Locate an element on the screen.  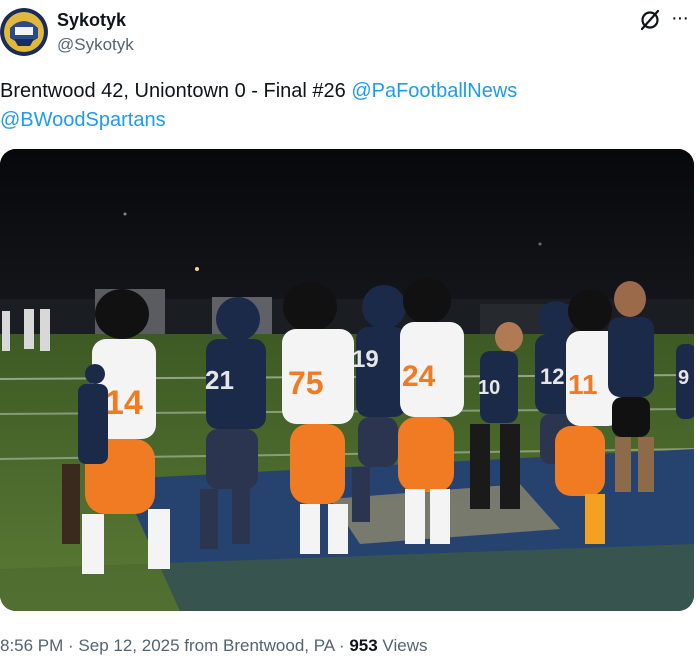
avatar-helmet-logo is located at coordinates (24, 32).